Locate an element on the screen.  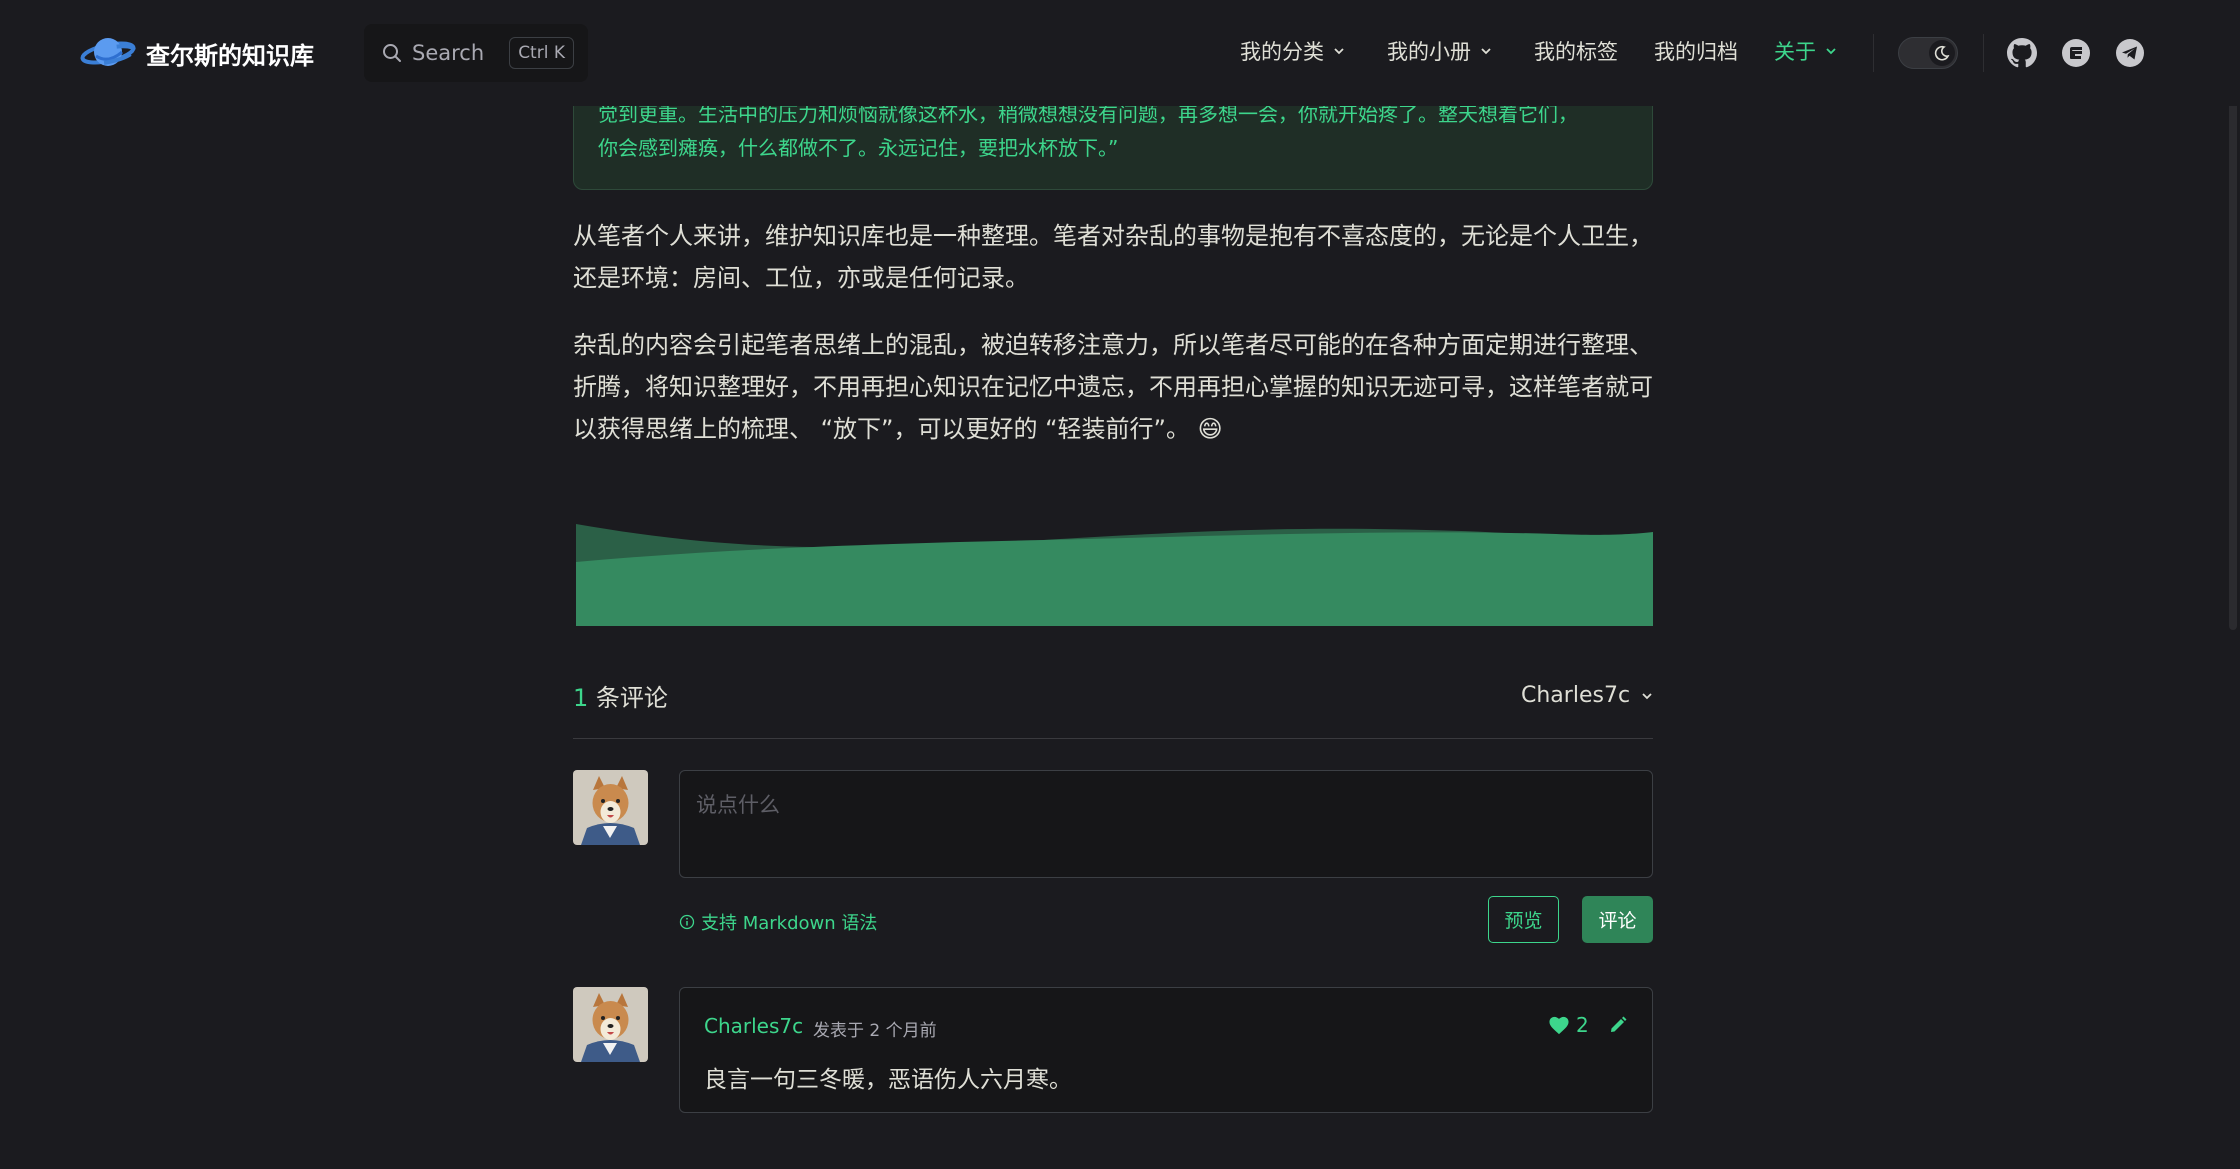
comment-count: 1 条评论 is located at coordinates (620, 695).